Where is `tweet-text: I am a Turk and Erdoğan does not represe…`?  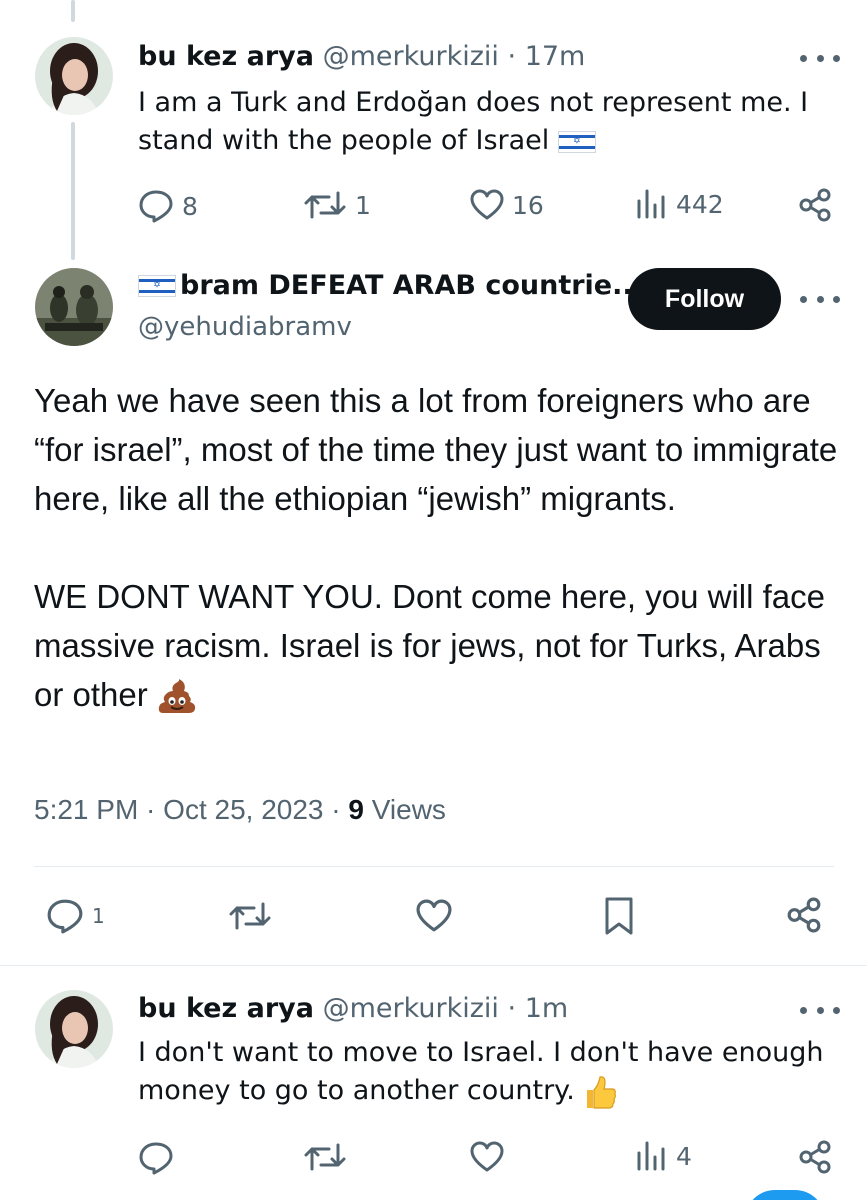 tweet-text: I am a Turk and Erdoğan does not represe… is located at coordinates (483, 122).